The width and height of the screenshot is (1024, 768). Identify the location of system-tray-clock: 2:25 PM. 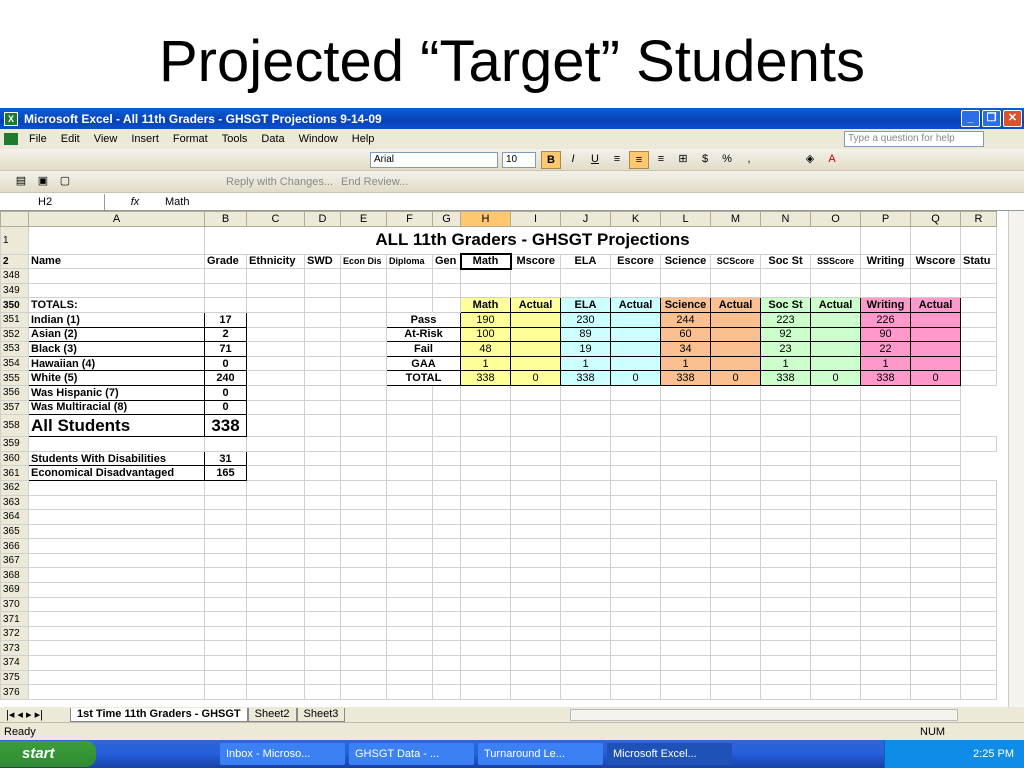
(954, 754).